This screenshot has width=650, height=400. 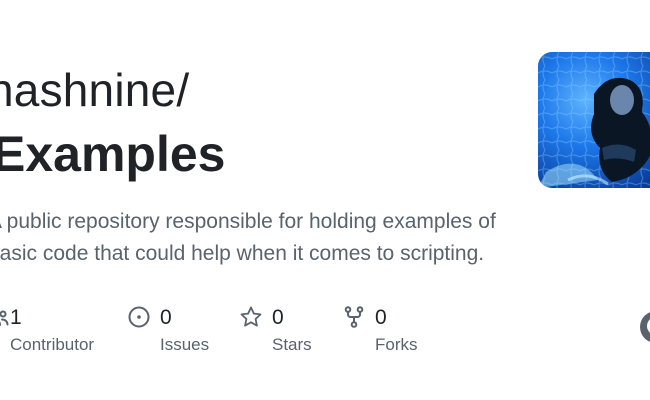 I want to click on forks-count: 0, so click(x=381, y=317).